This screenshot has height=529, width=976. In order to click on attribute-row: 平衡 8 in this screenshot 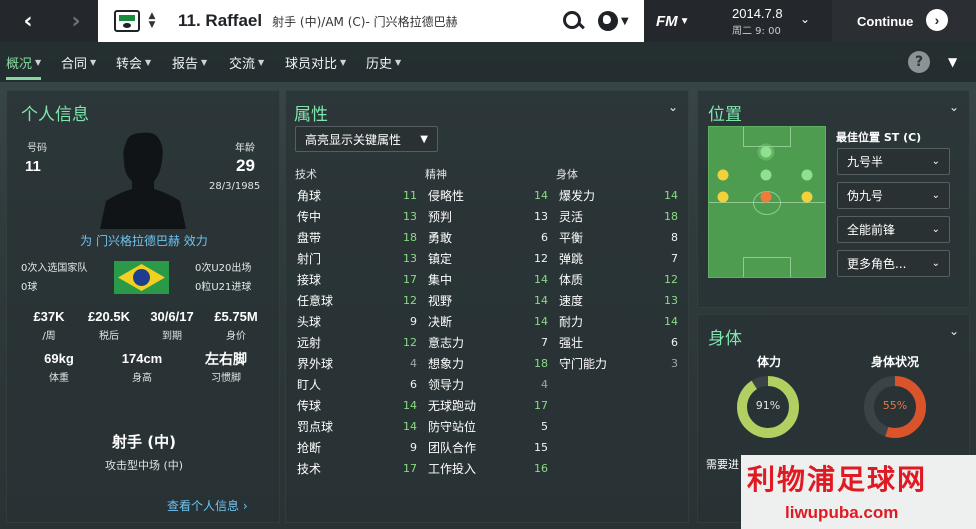, I will do `click(618, 237)`.